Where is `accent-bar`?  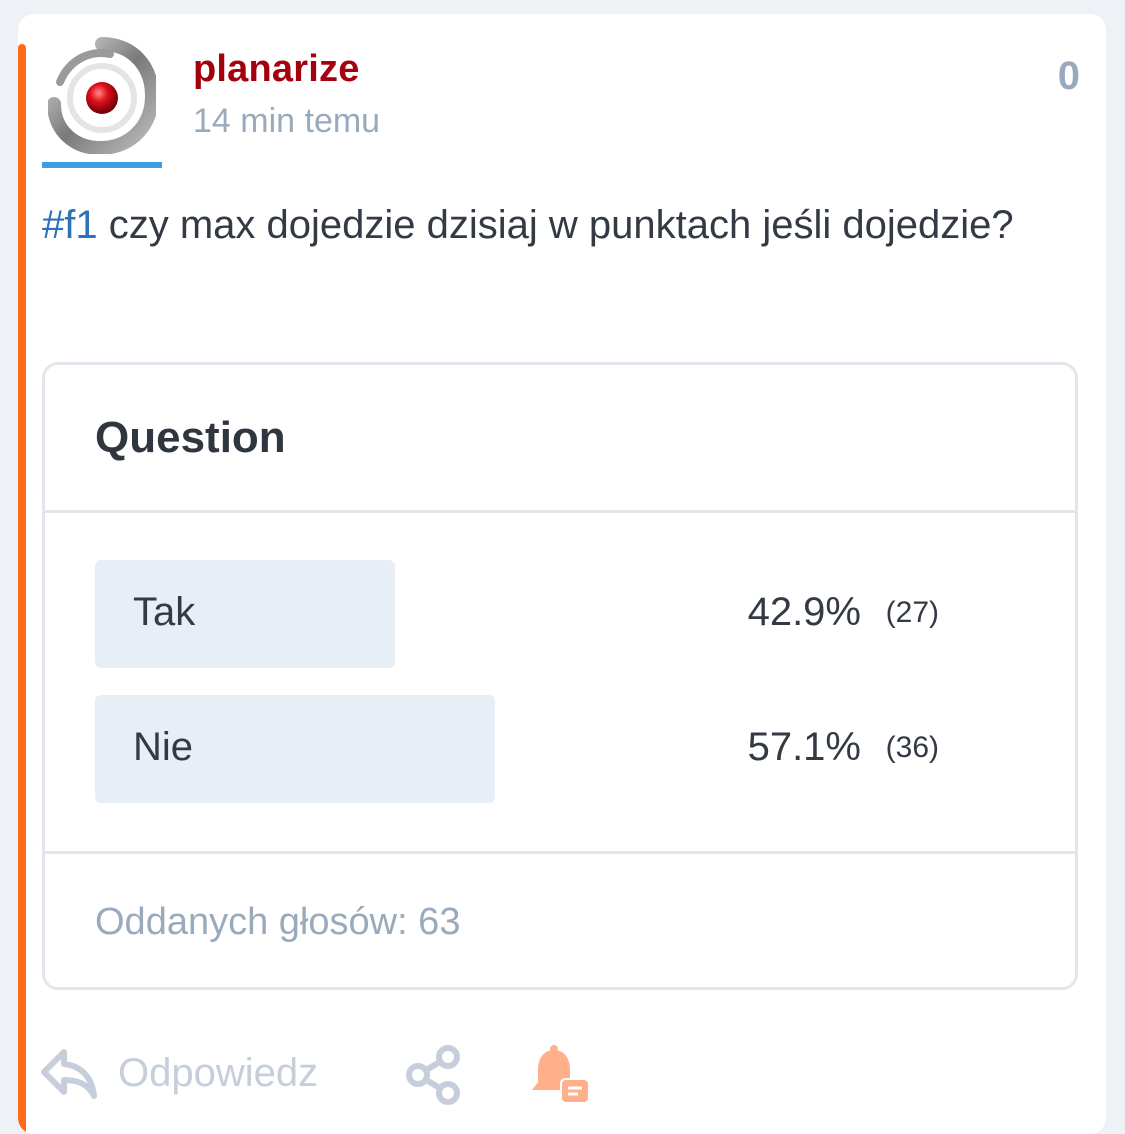 accent-bar is located at coordinates (22, 589).